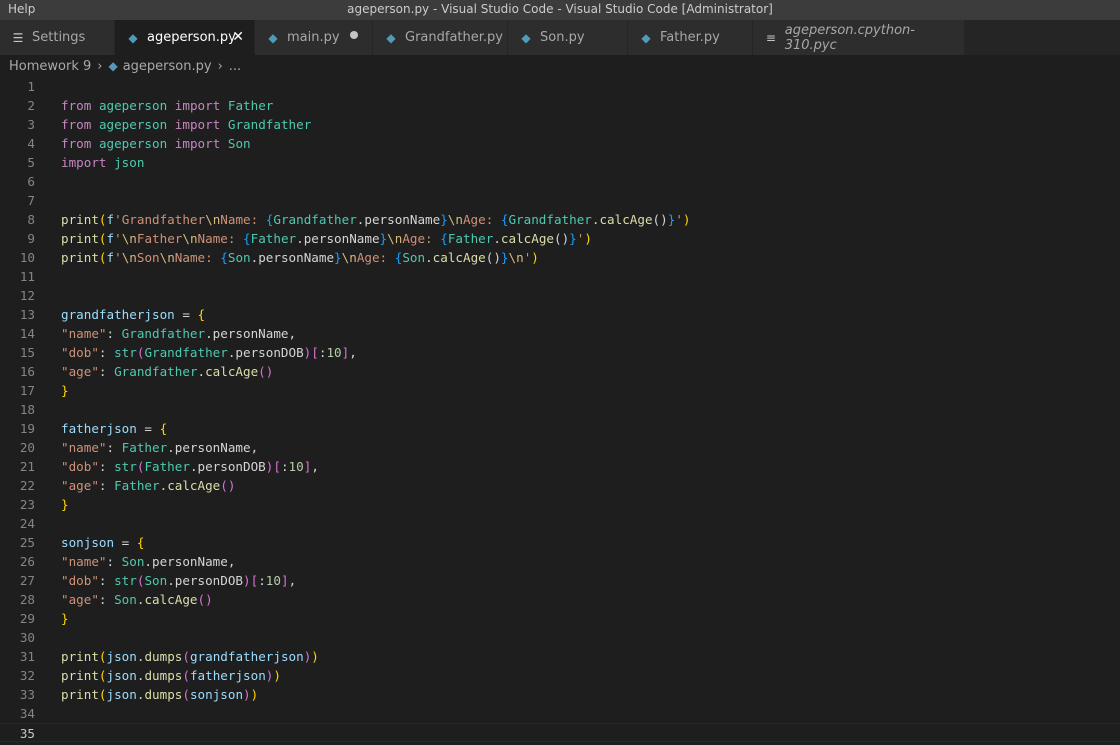 This screenshot has height=745, width=1120. I want to click on code-line: 4 from ageperson import Son, so click(560, 143).